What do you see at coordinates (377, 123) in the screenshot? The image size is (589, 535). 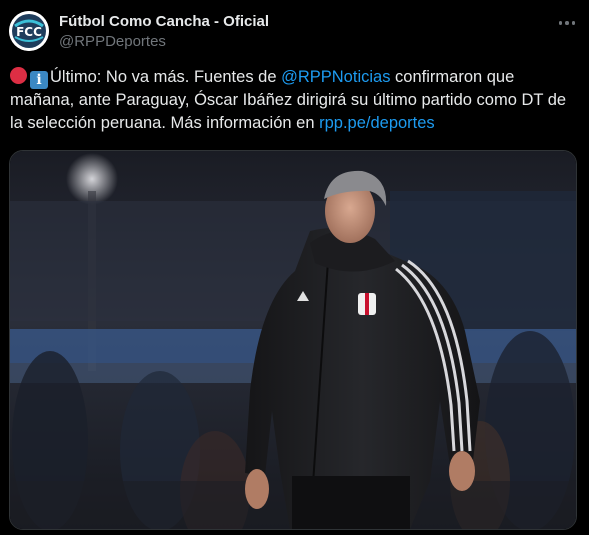 I see `article-link: rpp.pe/deportes` at bounding box center [377, 123].